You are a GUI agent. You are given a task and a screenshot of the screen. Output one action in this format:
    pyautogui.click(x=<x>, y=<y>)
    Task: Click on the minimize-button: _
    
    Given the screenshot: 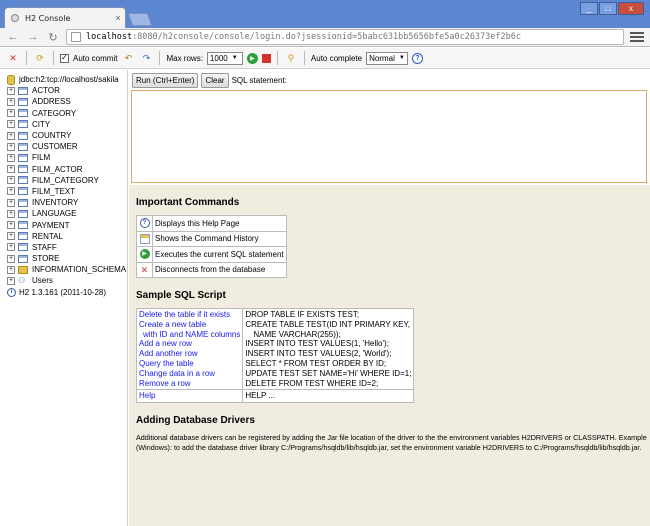 What is the action you would take?
    pyautogui.click(x=589, y=8)
    